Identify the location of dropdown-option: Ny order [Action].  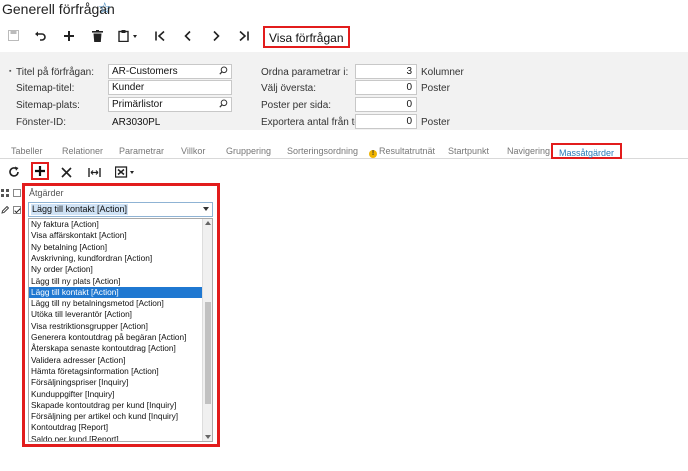
(116, 269).